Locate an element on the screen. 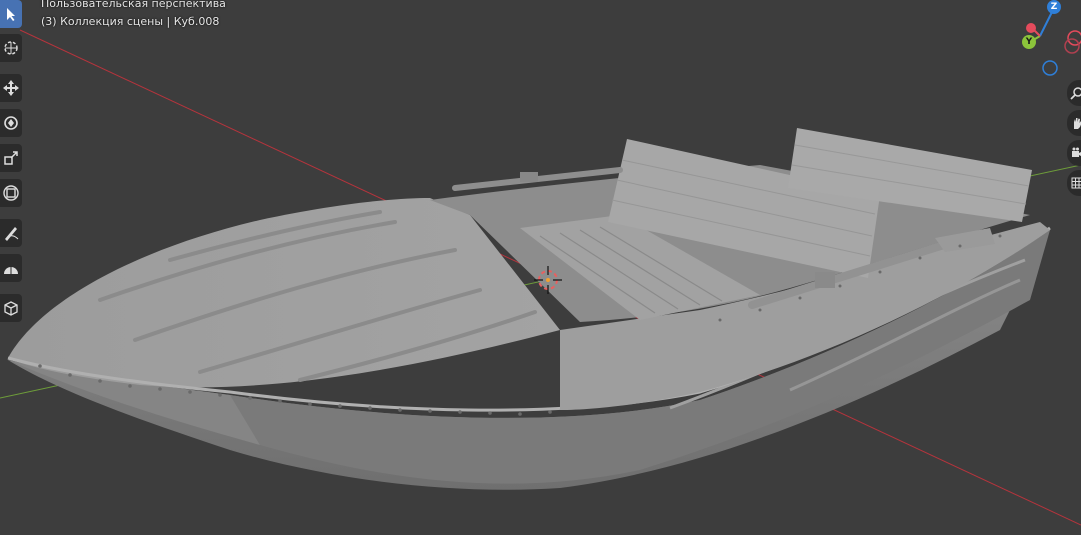  pan-hand-icon is located at coordinates (1077, 123).